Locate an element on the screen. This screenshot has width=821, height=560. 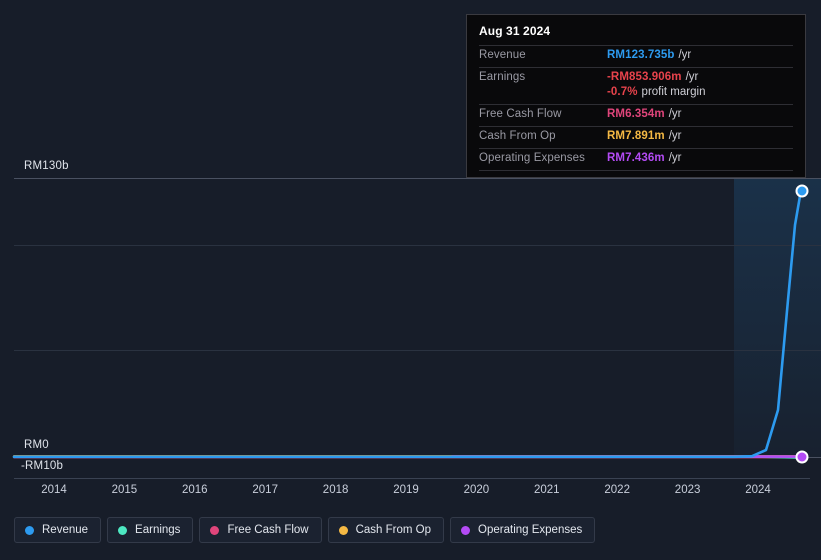
x-axis-tick-2014: 2014 is located at coordinates (54, 490).